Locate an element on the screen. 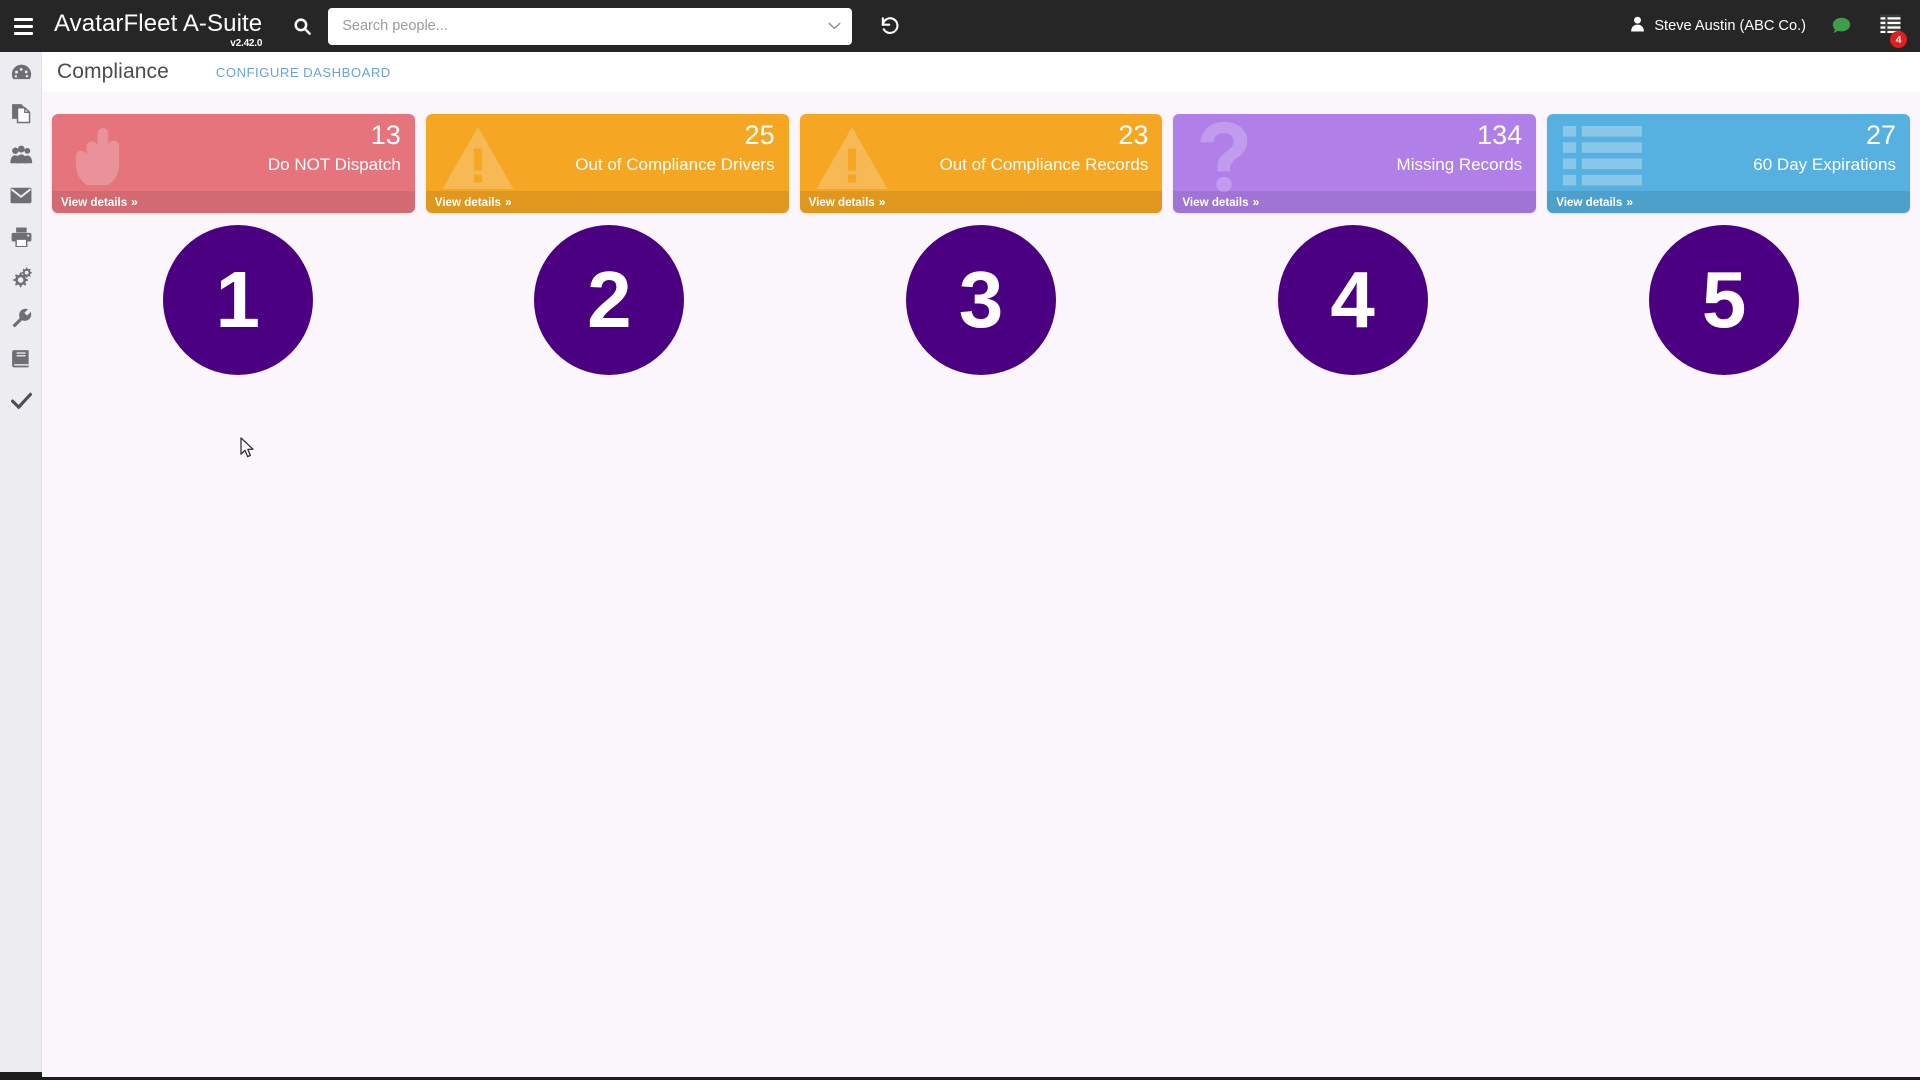 This screenshot has height=1080, width=1920. sidebar-item-library is located at coordinates (21, 359).